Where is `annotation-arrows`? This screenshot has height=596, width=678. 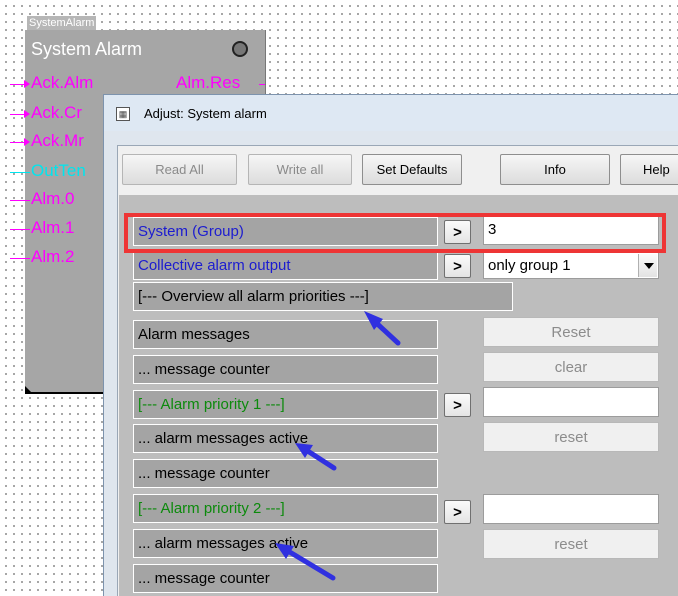
annotation-arrows is located at coordinates (338, 446).